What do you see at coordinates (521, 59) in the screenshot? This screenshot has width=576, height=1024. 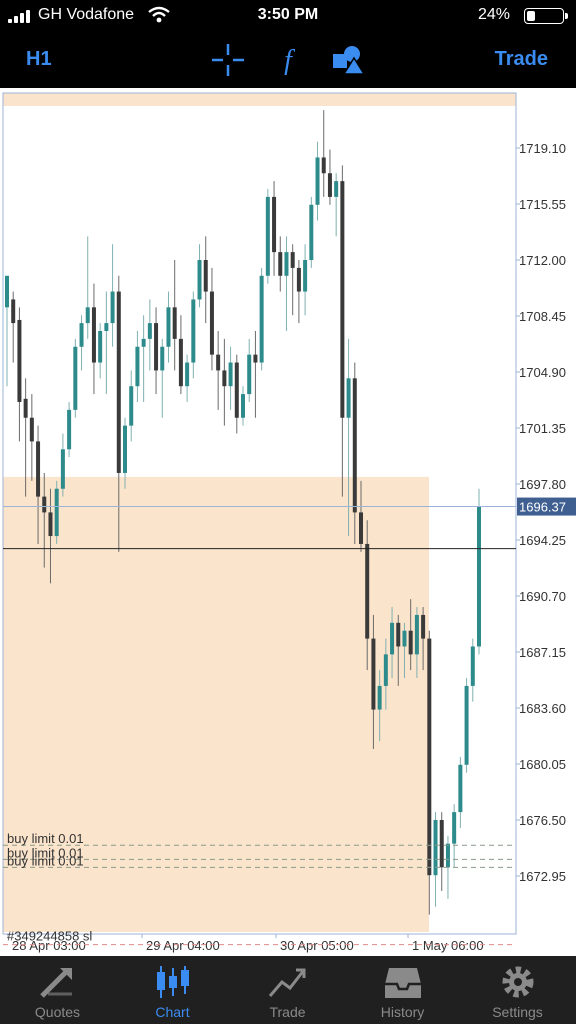 I see `trade-button: Trade` at bounding box center [521, 59].